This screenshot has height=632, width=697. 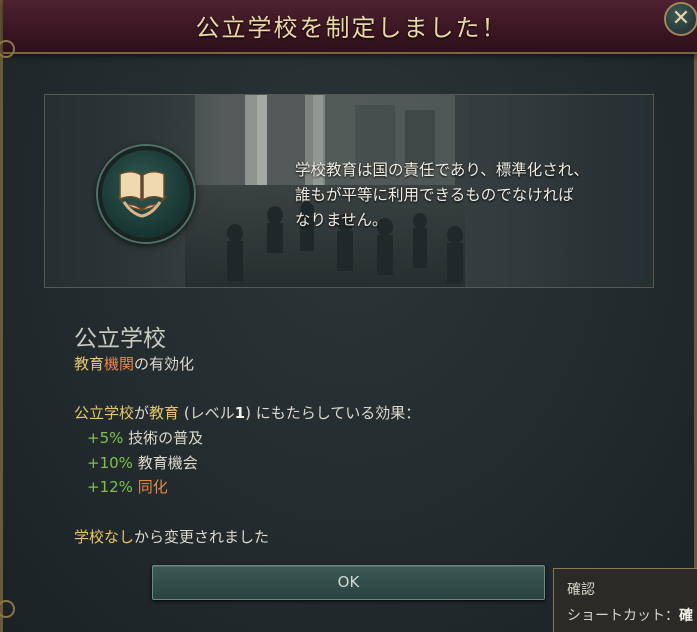 What do you see at coordinates (333, 413) in the screenshot?
I see `level-suffix: ) にもたらしている効果：` at bounding box center [333, 413].